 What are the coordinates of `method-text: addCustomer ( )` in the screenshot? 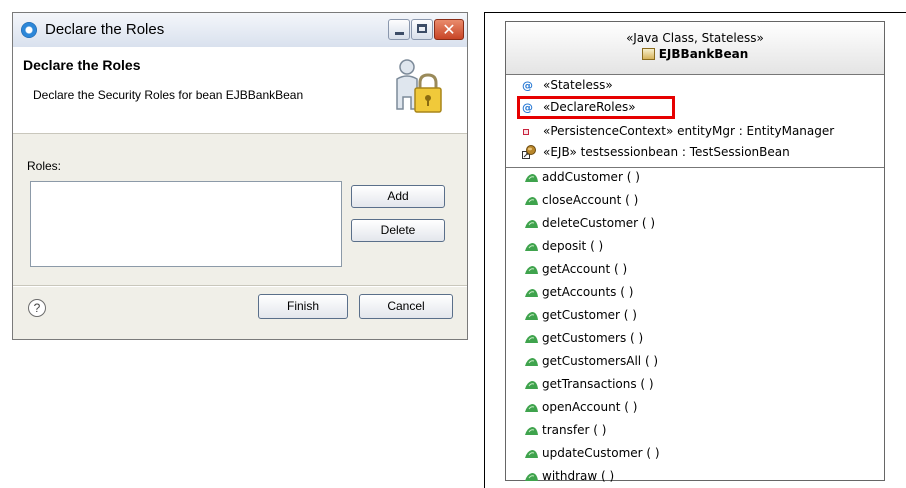 It's located at (591, 177).